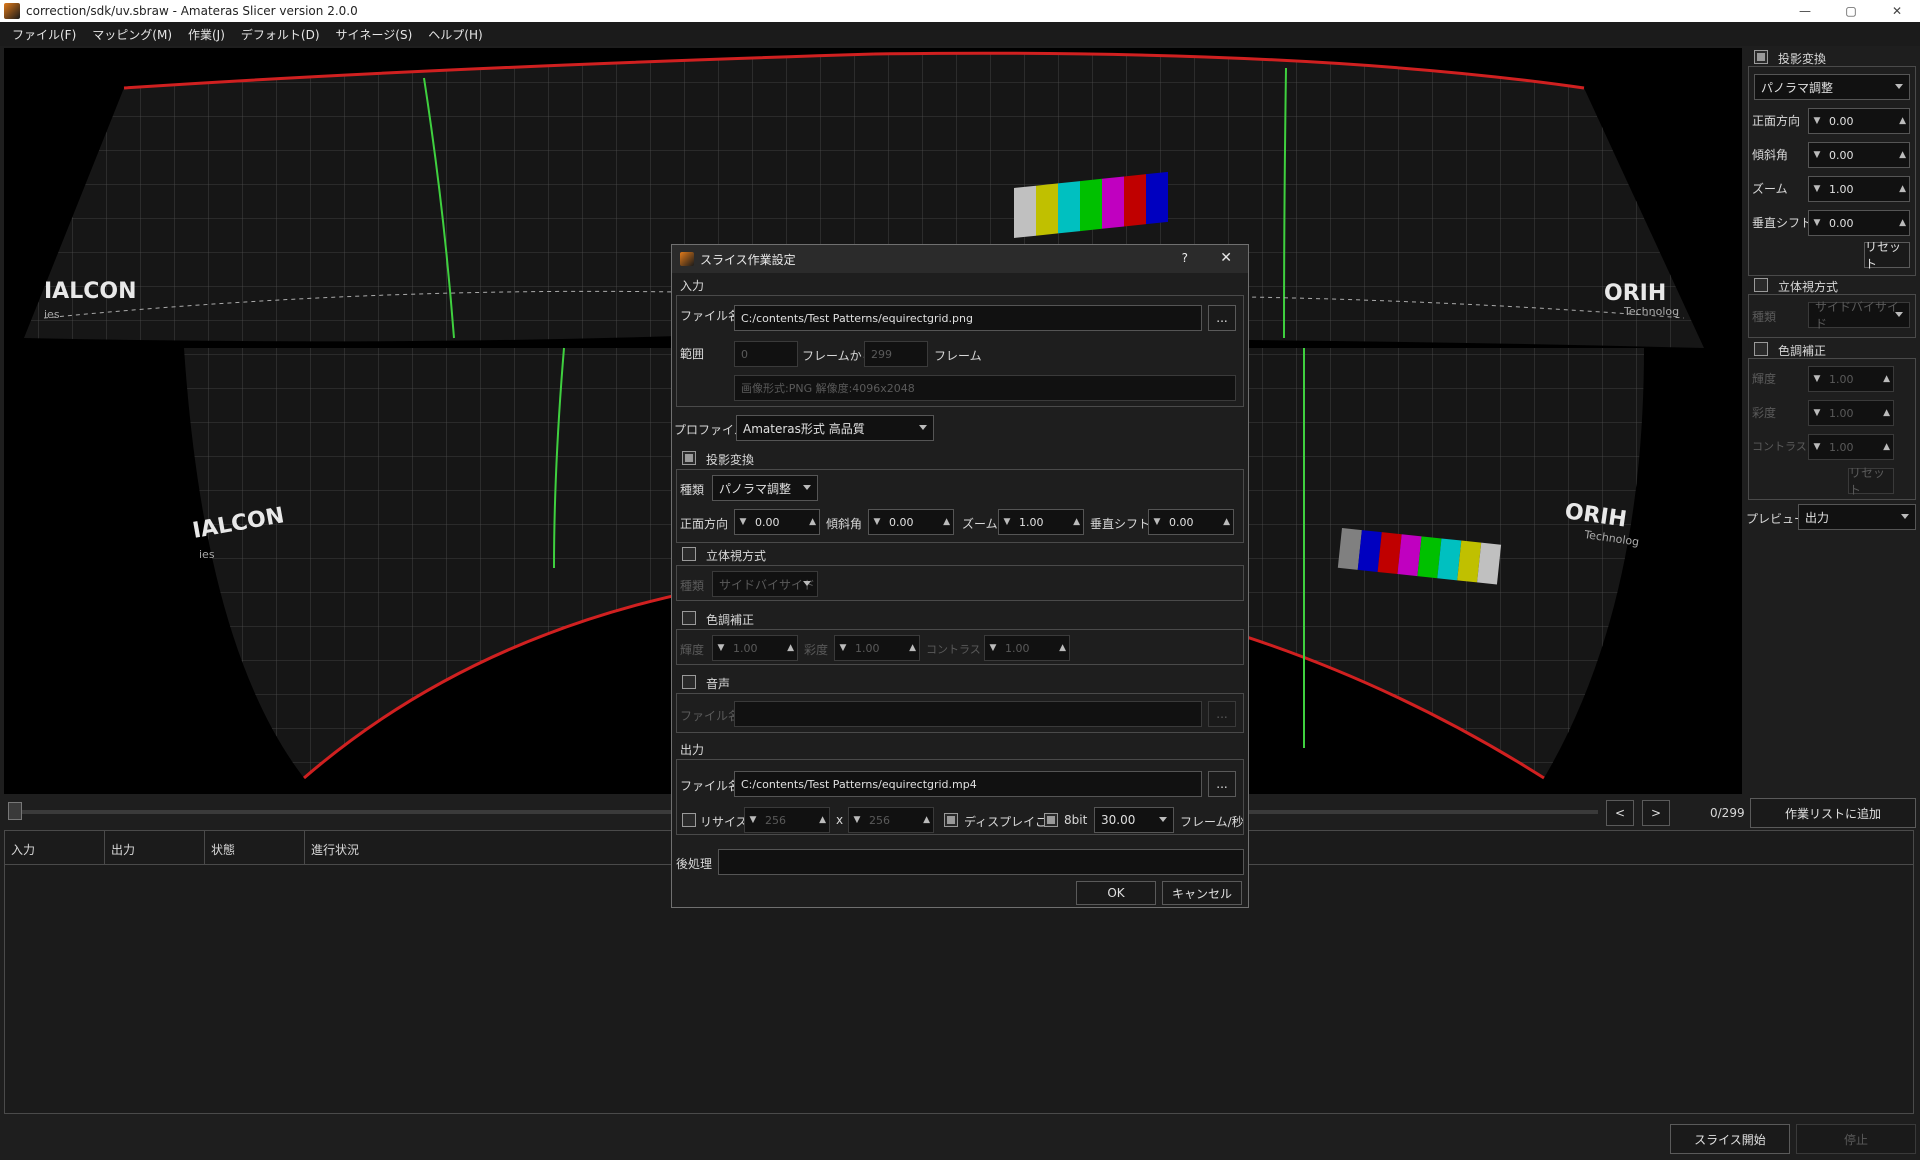 Image resolution: width=1920 pixels, height=1160 pixels. What do you see at coordinates (1727, 813) in the screenshot?
I see `frame-counter: 0/299` at bounding box center [1727, 813].